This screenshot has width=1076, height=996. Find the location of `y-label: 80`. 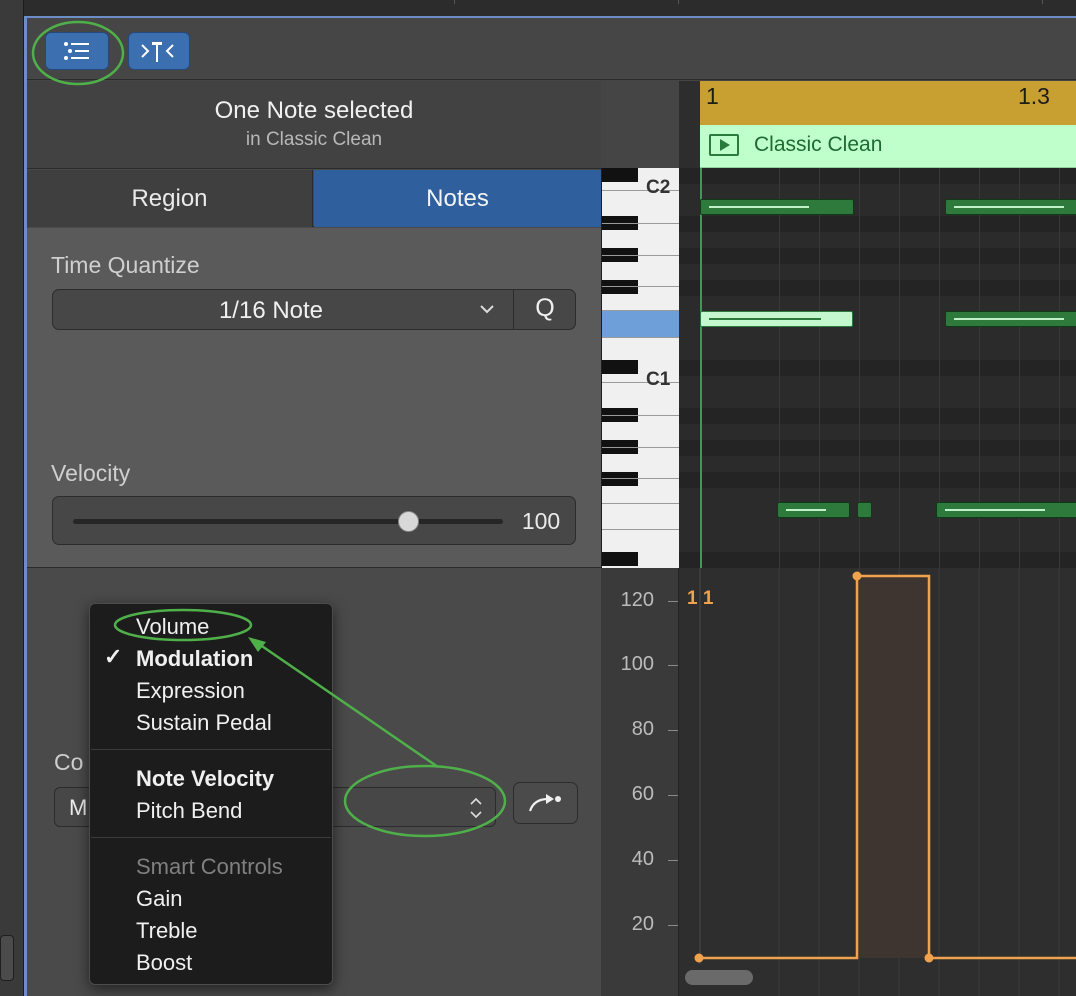

y-label: 80 is located at coordinates (642, 729).